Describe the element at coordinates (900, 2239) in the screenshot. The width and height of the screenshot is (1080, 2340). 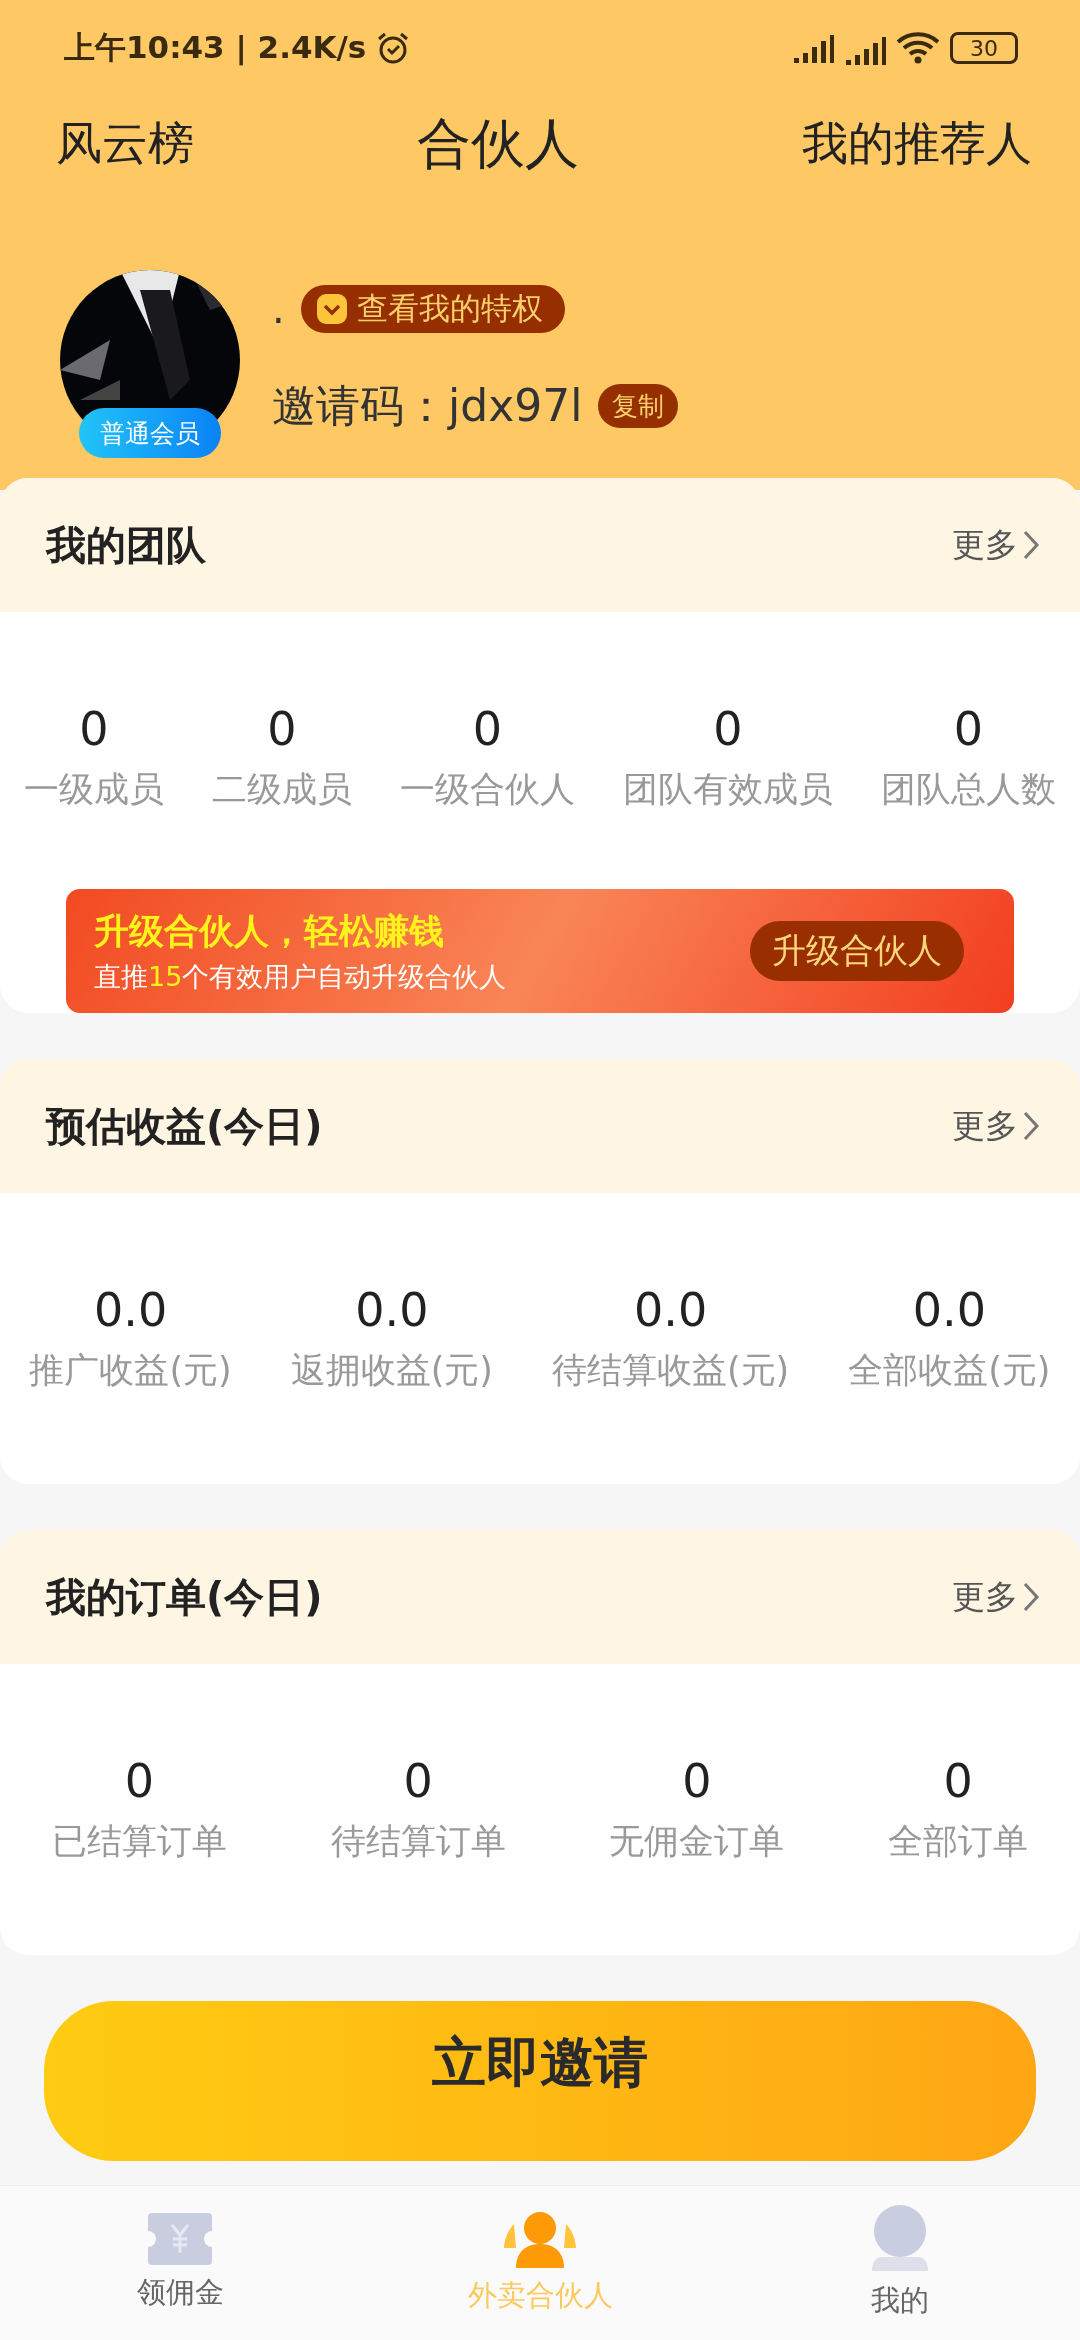
I see `person-icon` at that location.